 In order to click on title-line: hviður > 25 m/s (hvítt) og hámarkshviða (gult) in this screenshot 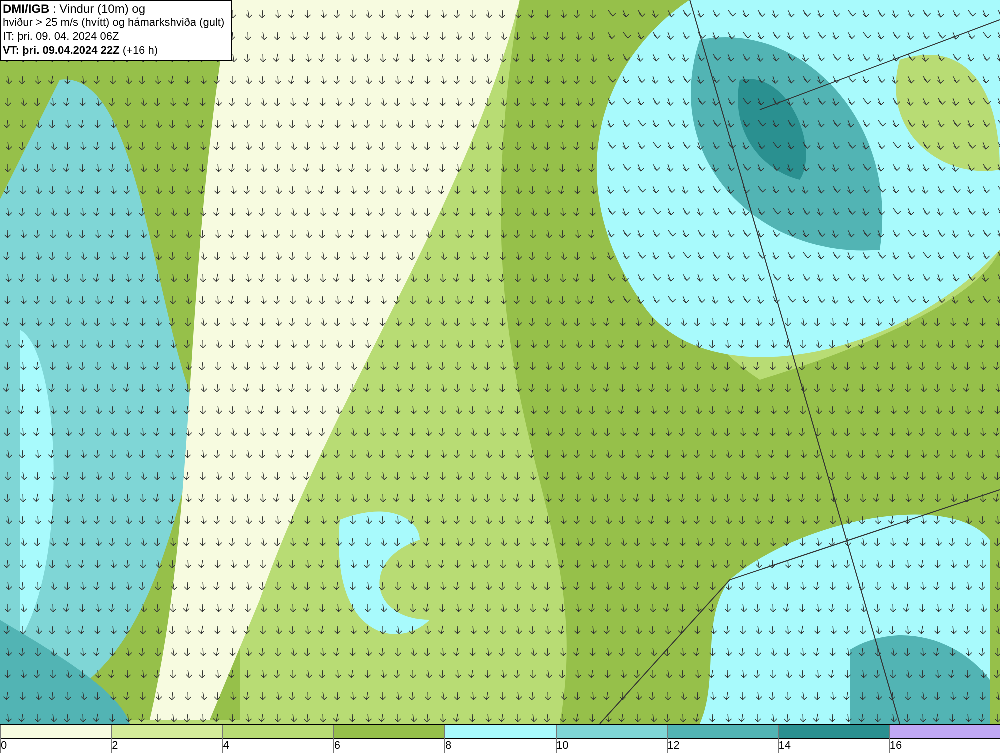, I will do `click(114, 23)`.